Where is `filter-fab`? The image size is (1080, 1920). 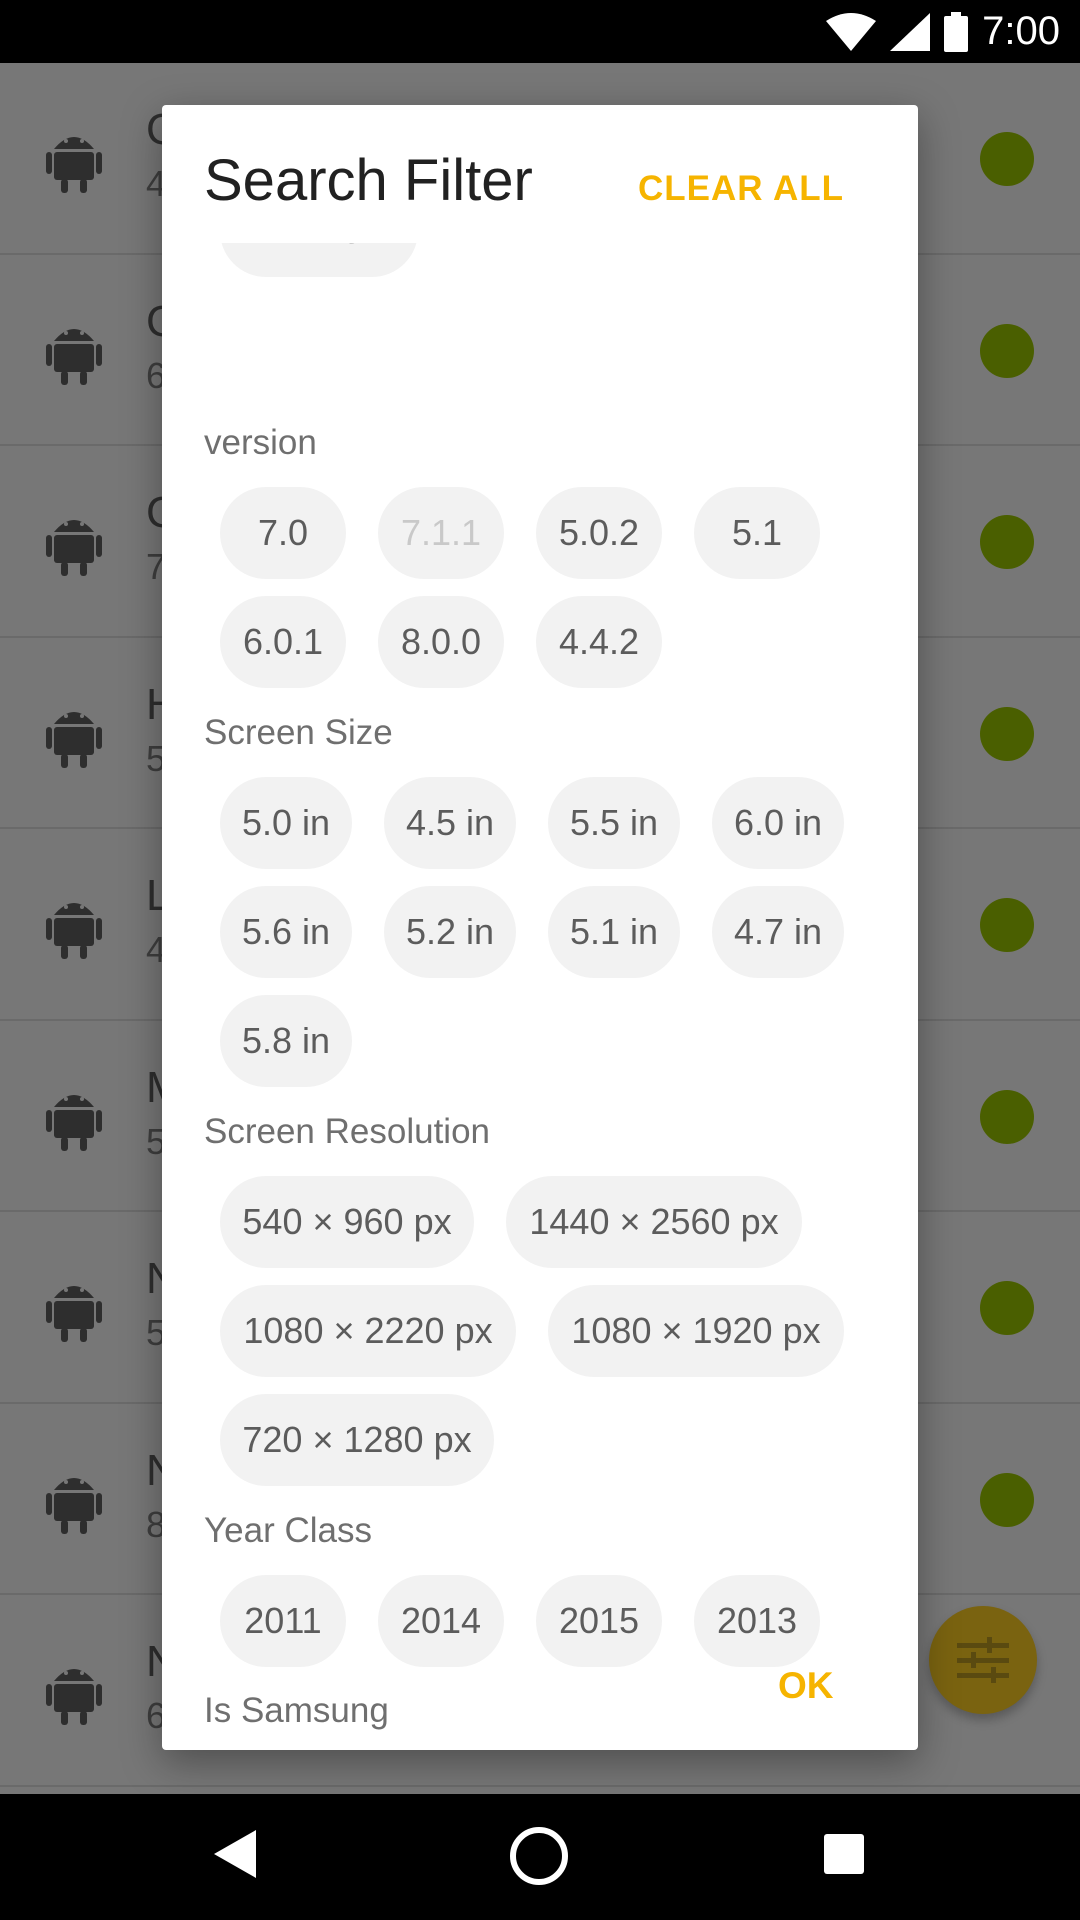 filter-fab is located at coordinates (983, 1660).